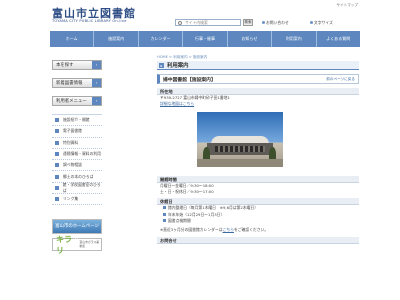 This screenshot has height=300, width=400. I want to click on user-menu-button: 利用者メニュー ›, so click(77, 101).